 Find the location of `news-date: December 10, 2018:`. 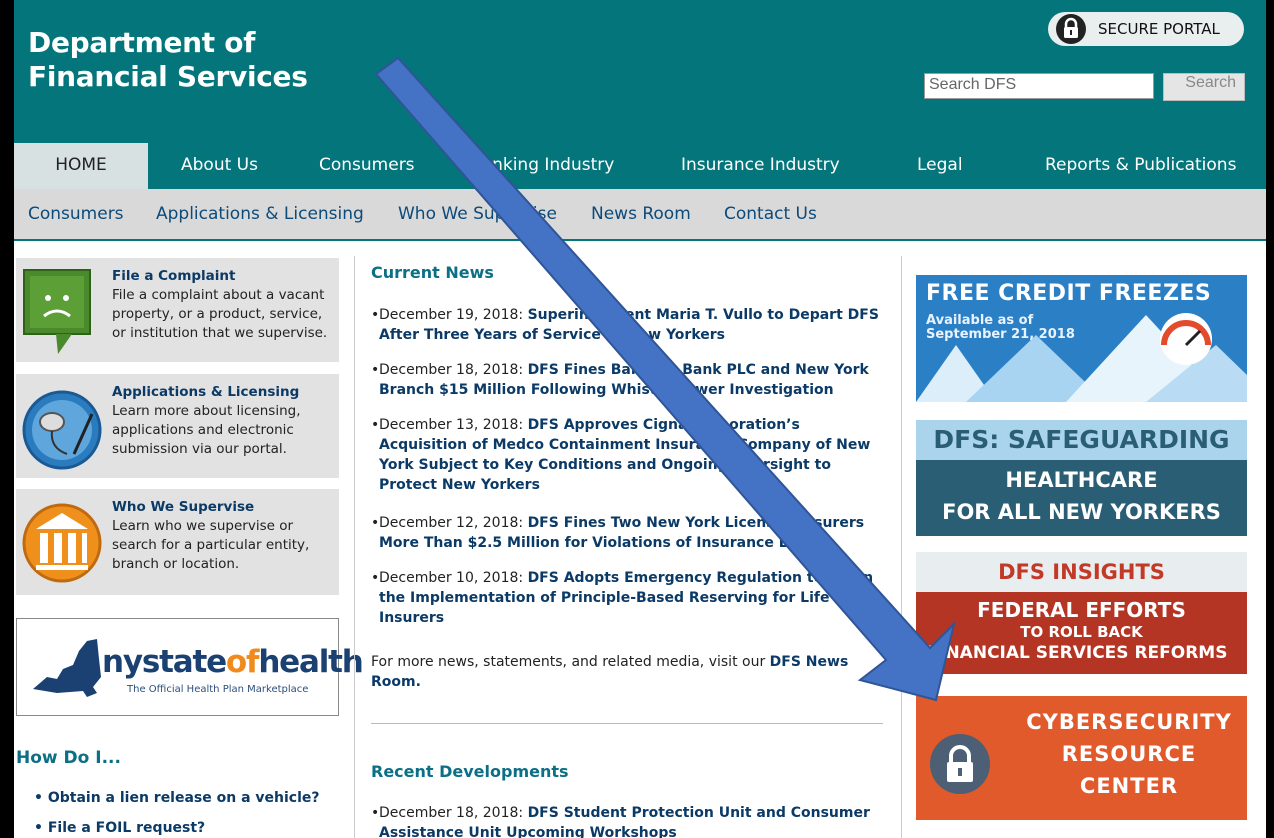

news-date: December 10, 2018: is located at coordinates (453, 578).